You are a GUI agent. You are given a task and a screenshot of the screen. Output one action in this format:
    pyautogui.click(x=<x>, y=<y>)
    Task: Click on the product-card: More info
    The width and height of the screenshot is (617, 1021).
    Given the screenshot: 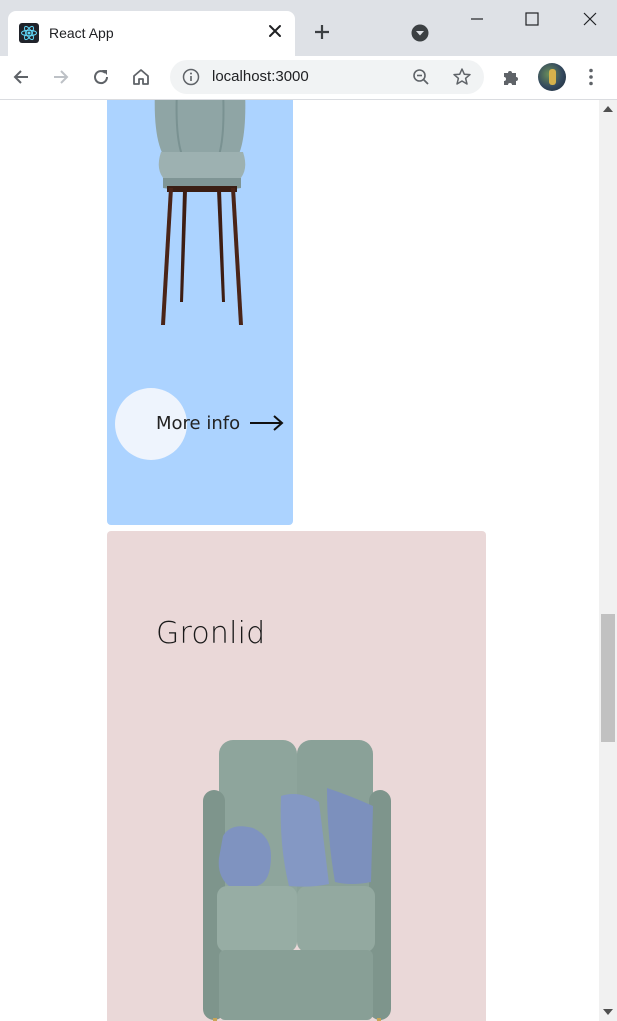 What is the action you would take?
    pyautogui.click(x=200, y=312)
    